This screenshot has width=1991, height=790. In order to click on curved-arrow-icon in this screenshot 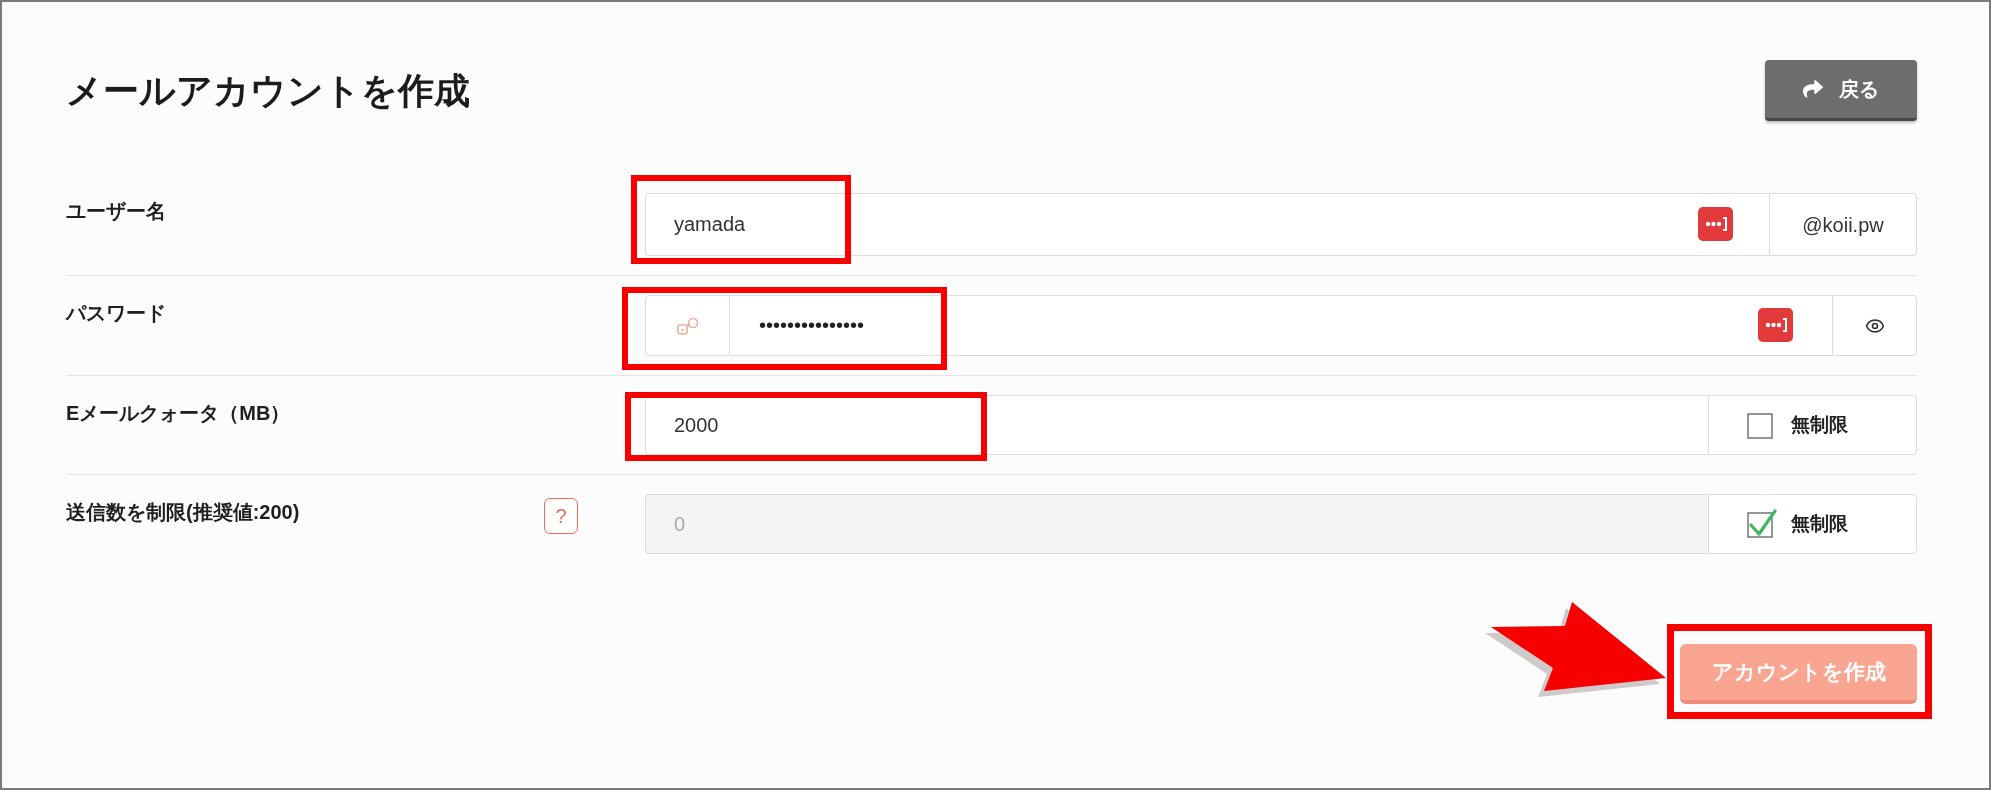, I will do `click(1813, 89)`.